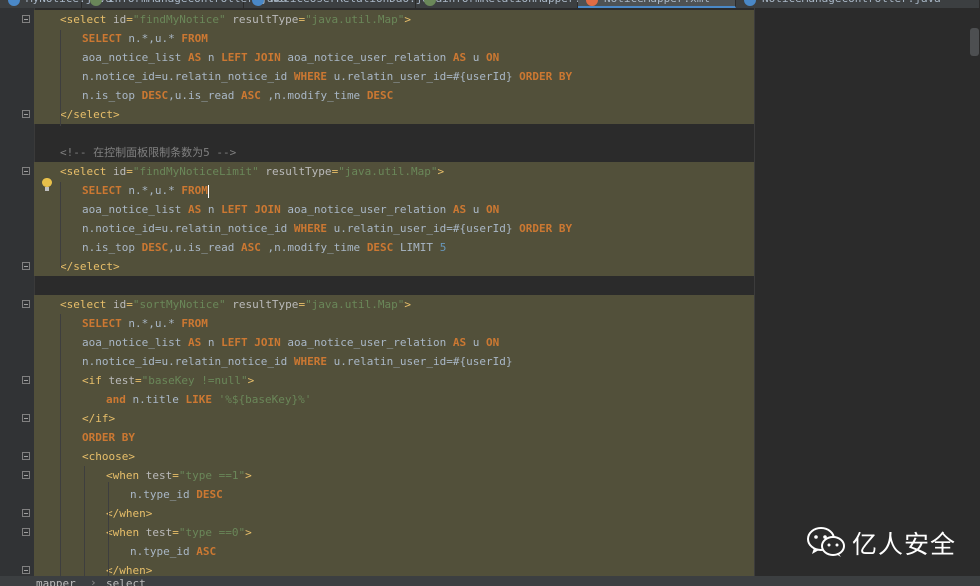 This screenshot has height=586, width=980. What do you see at coordinates (394, 456) in the screenshot?
I see `line-highlight` at bounding box center [394, 456].